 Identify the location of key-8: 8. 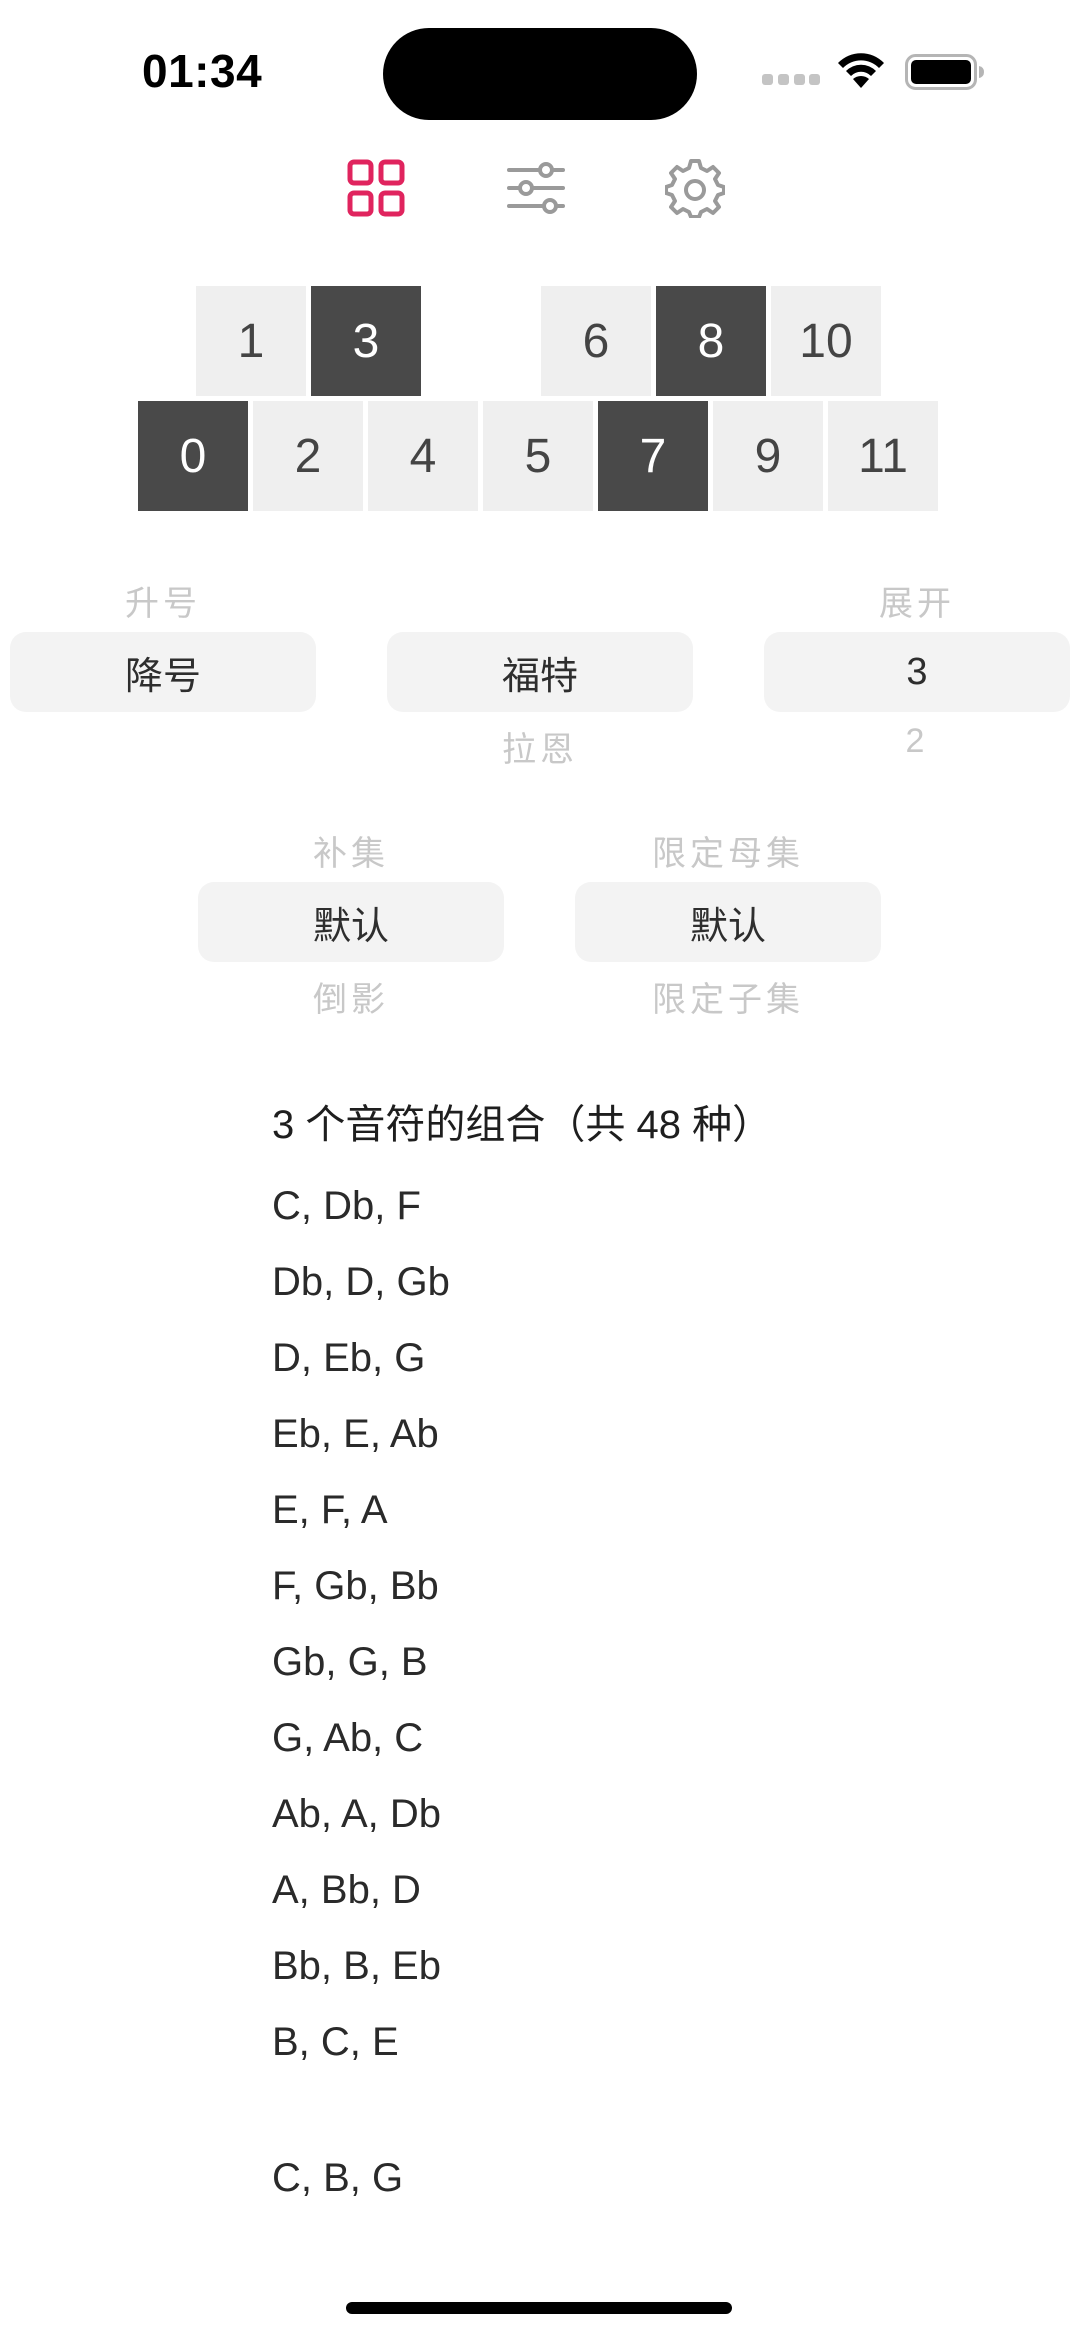
(711, 341).